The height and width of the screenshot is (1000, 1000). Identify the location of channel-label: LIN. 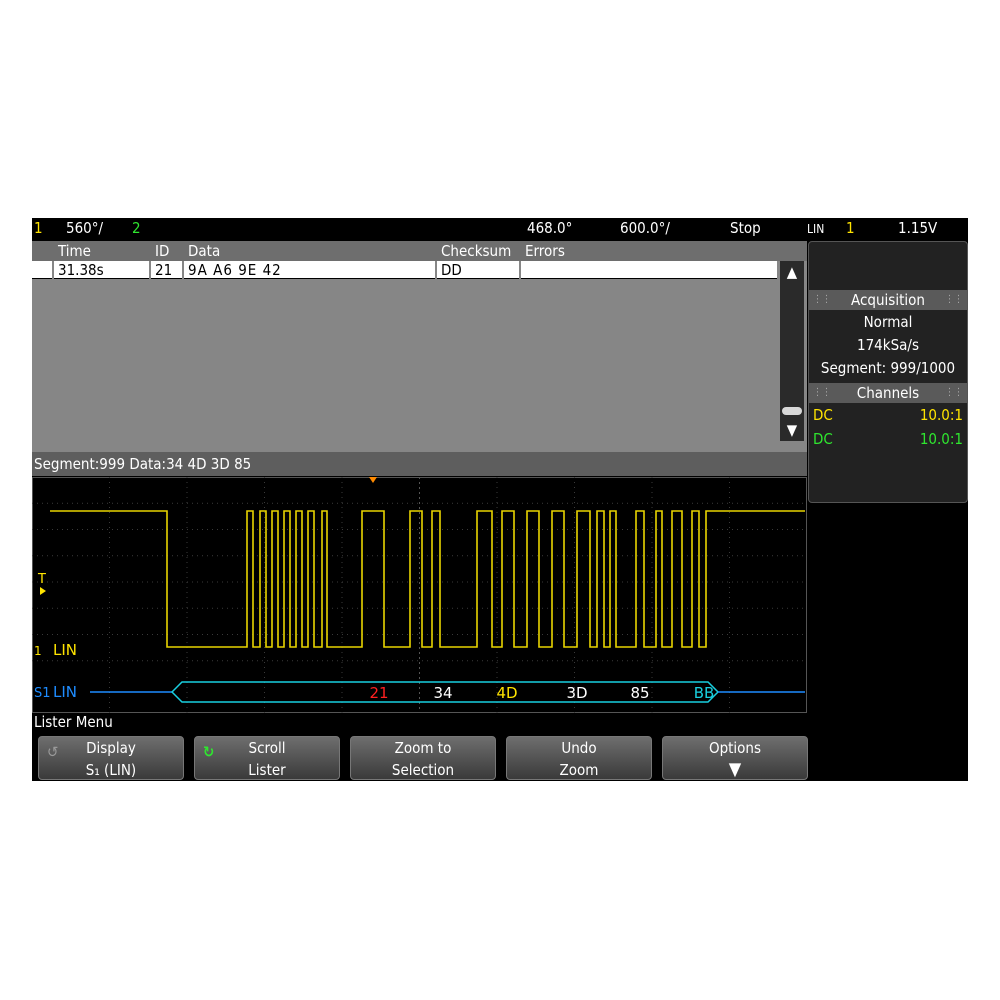
(65, 650).